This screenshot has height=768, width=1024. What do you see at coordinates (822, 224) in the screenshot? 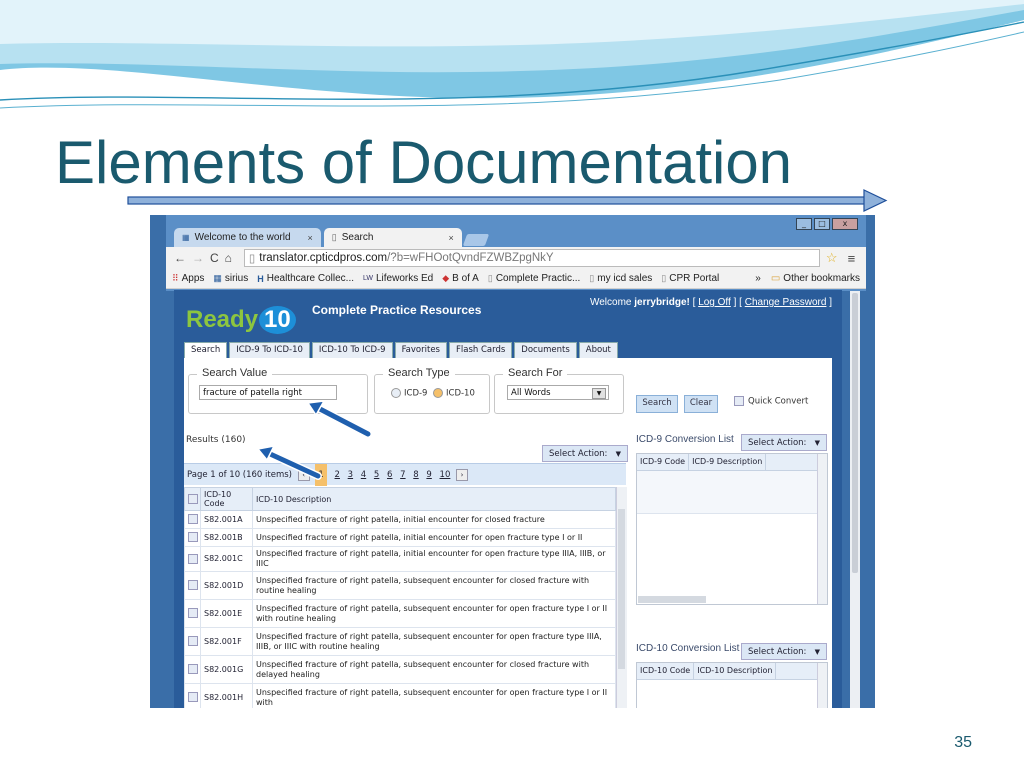
I see `maximize-button: □` at bounding box center [822, 224].